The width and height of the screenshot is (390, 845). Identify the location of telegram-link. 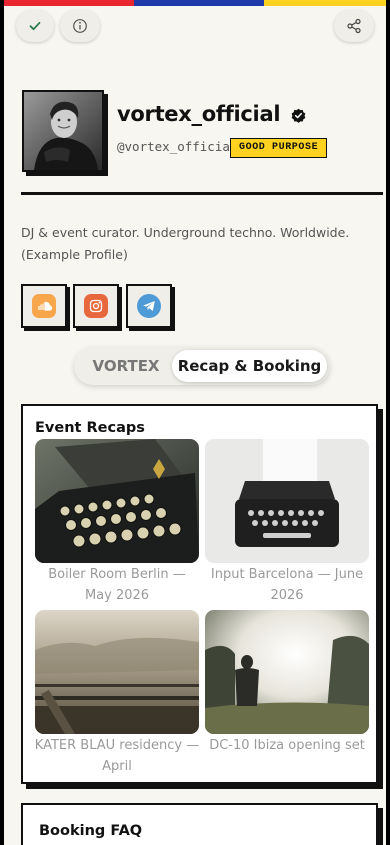
(149, 306).